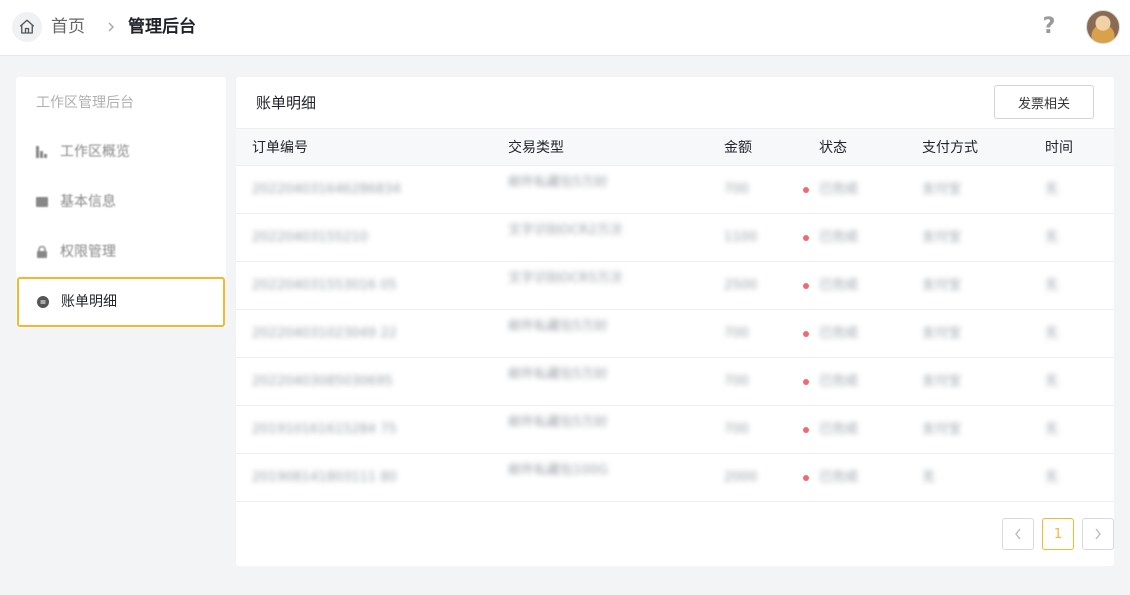 Image resolution: width=1130 pixels, height=595 pixels. I want to click on sidebar: 工作区管理后台 工作区概览 基本信息 权限管理 账单明细, so click(121, 202).